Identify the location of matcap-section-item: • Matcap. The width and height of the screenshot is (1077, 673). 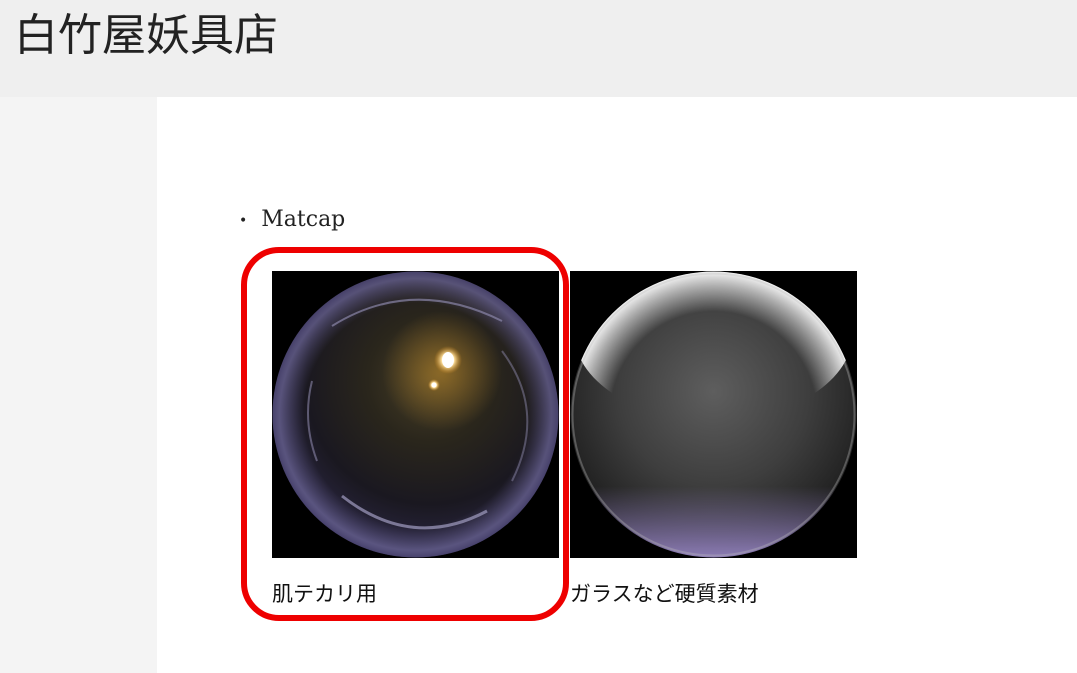
(292, 219).